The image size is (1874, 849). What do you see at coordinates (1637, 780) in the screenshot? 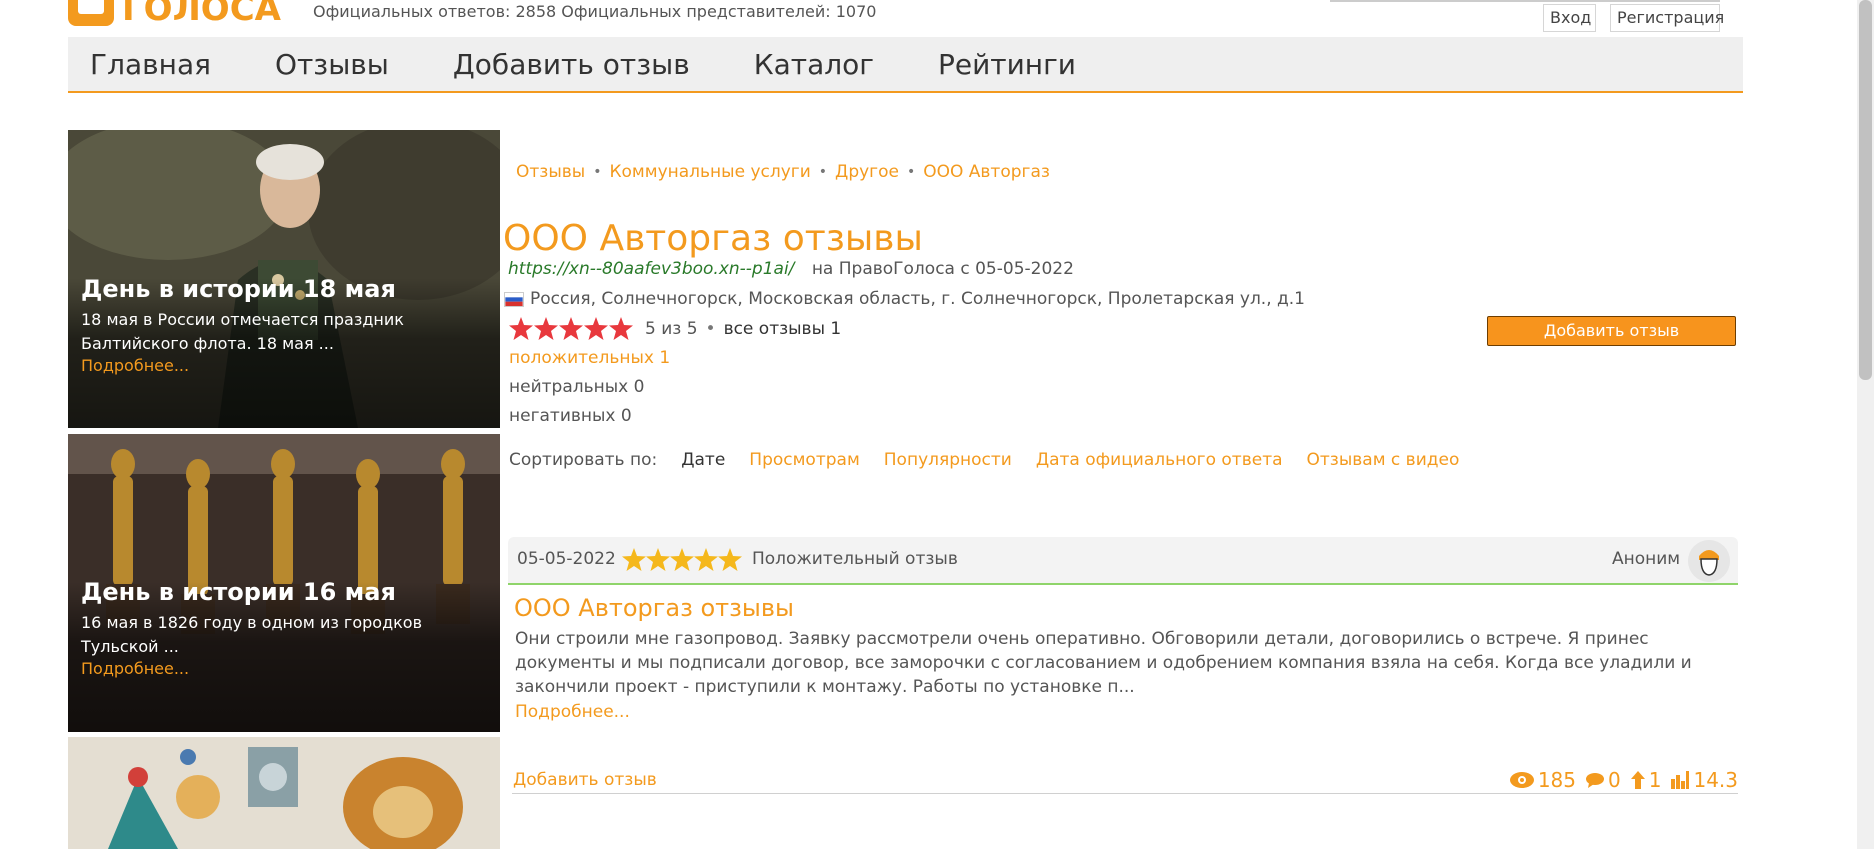
I see `thumbs-up-icon` at bounding box center [1637, 780].